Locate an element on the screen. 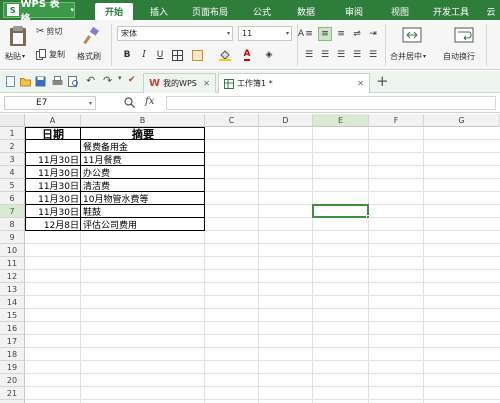 The height and width of the screenshot is (403, 500). italic-button: I is located at coordinates (144, 55).